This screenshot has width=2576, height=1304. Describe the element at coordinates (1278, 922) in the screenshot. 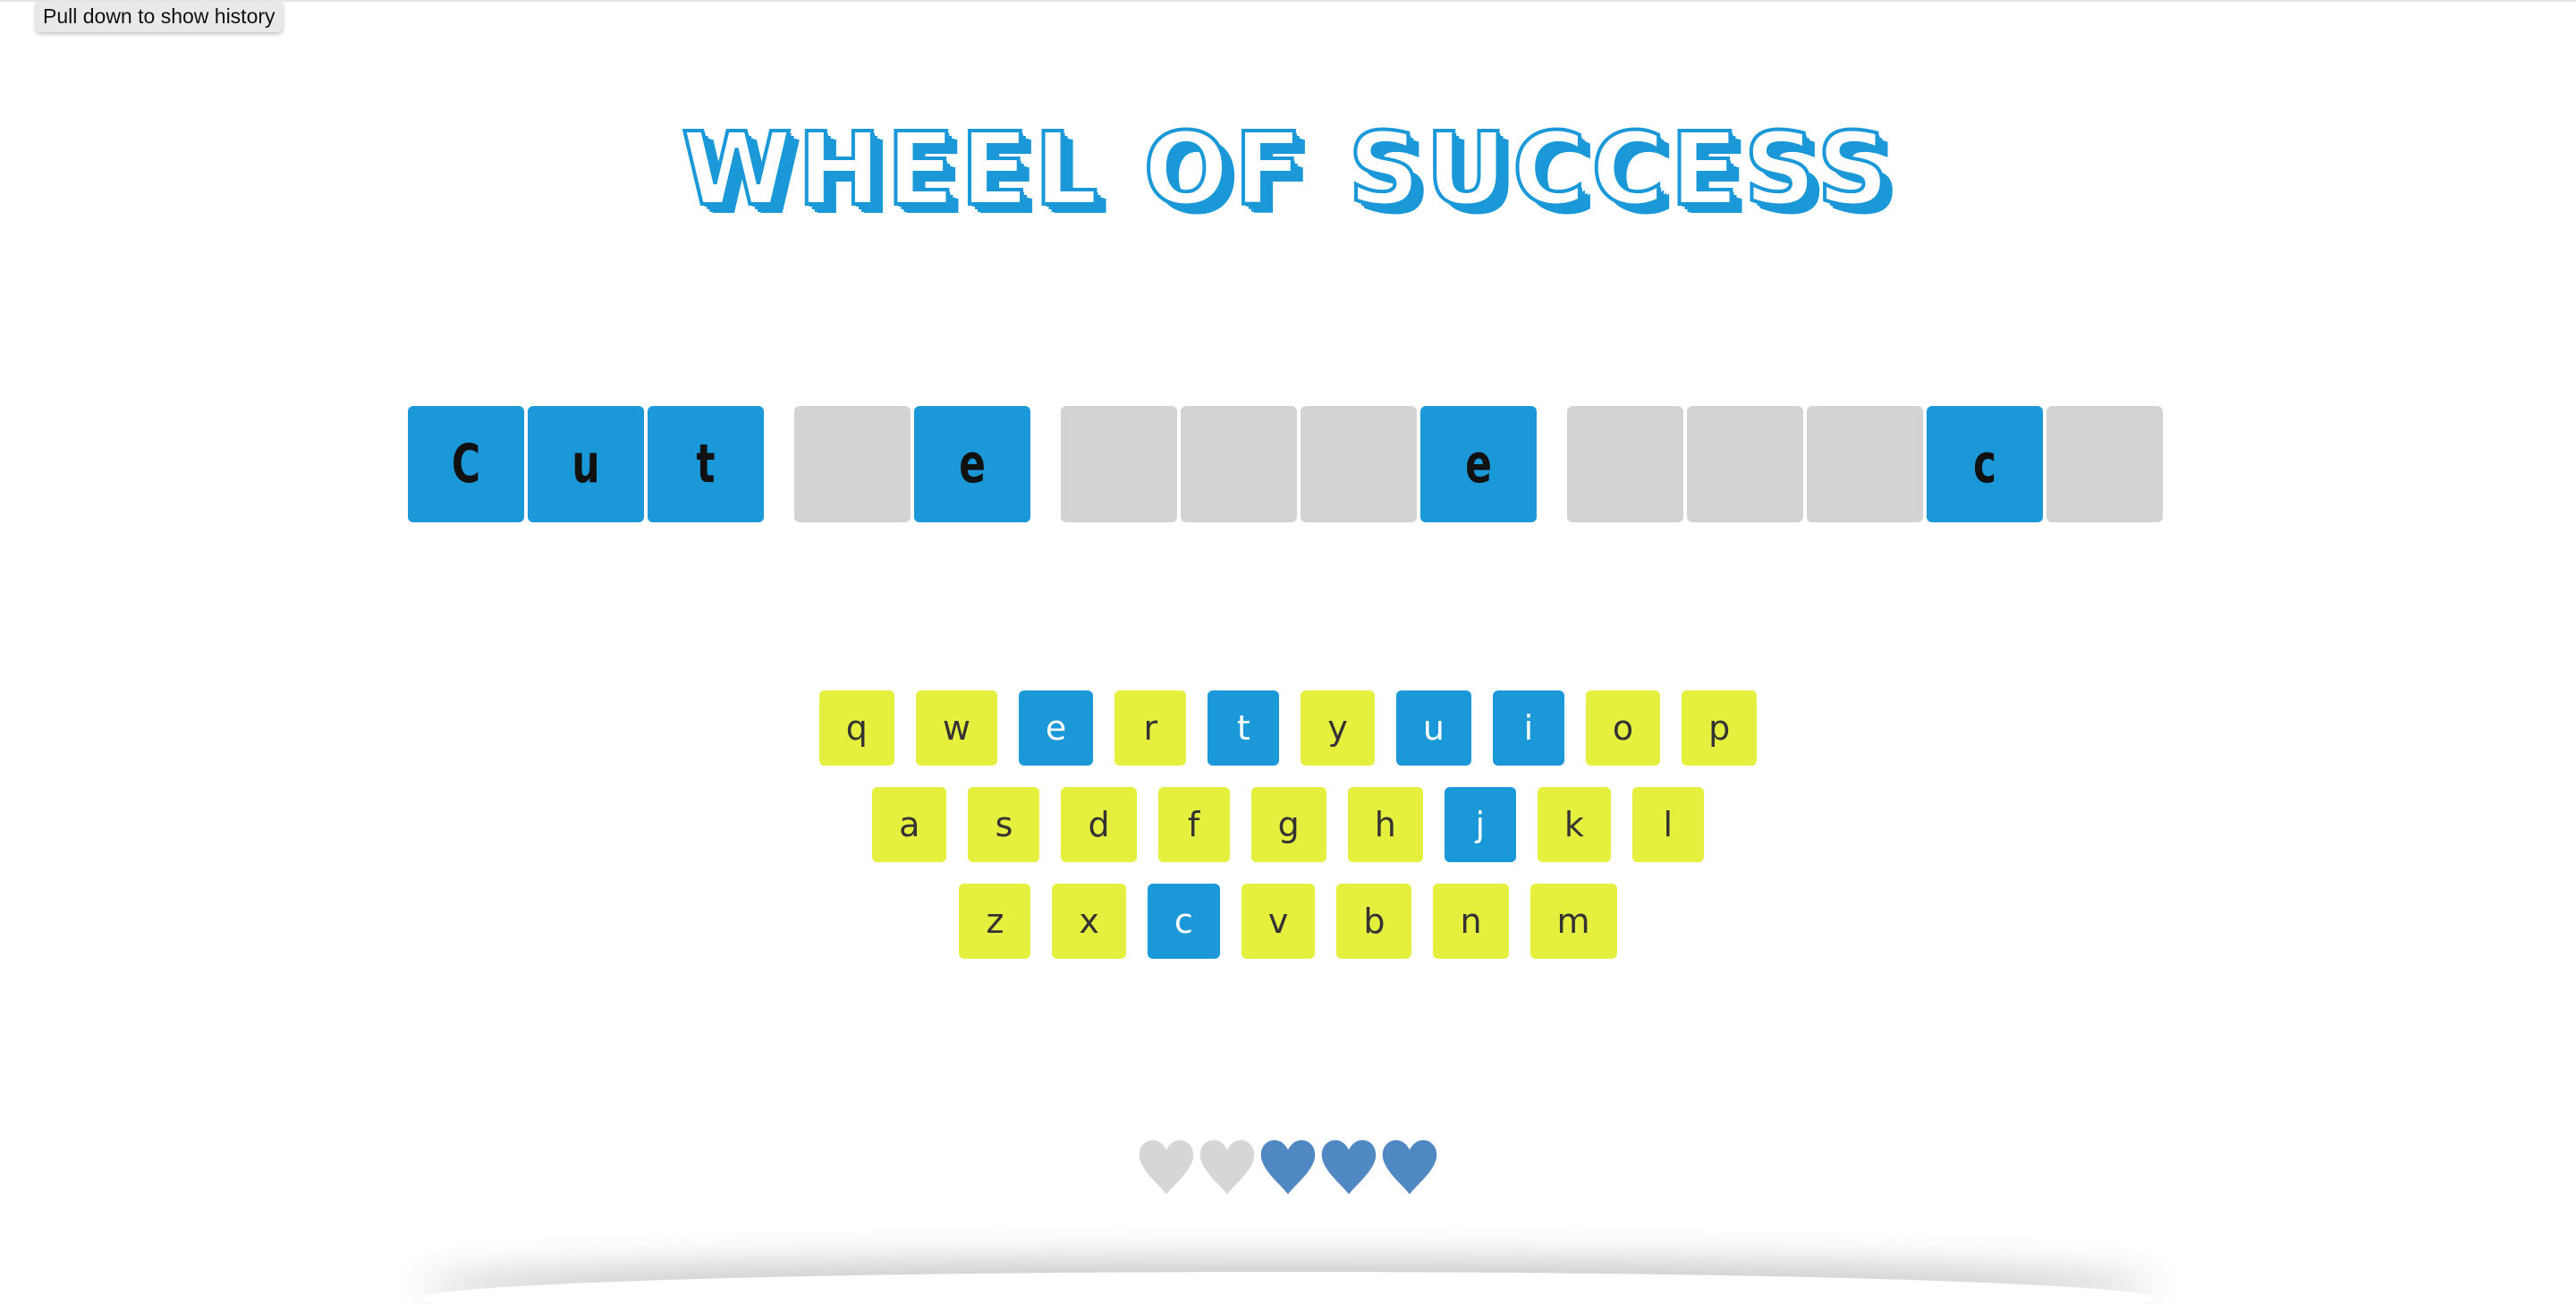

I see `key-v: v` at that location.